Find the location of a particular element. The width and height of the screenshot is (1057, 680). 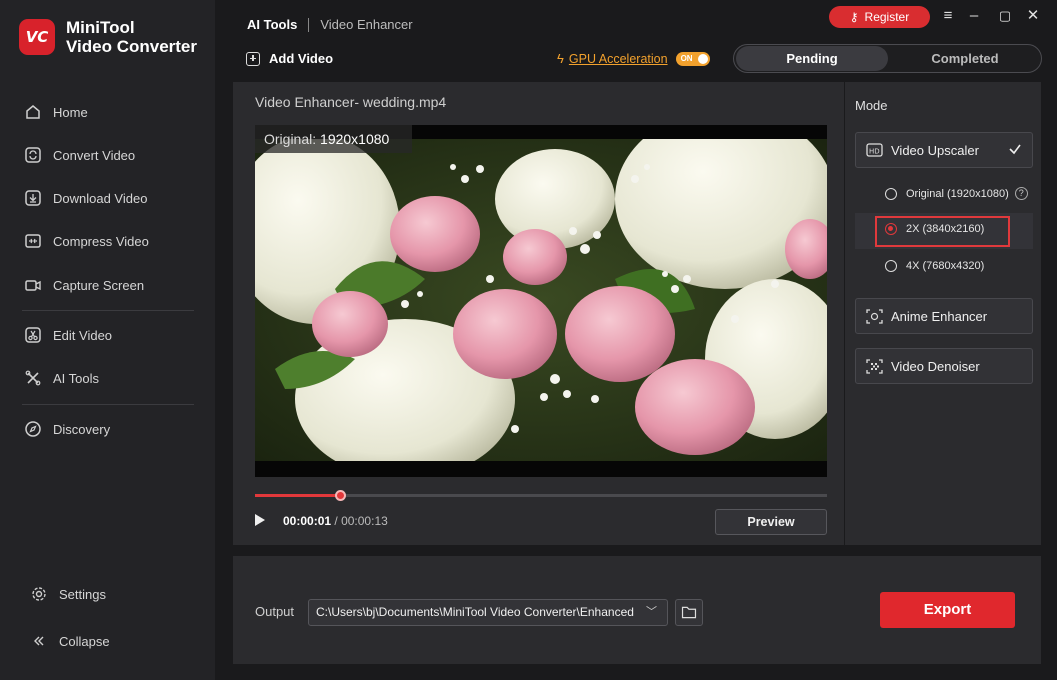

compass-icon is located at coordinates (33, 429).